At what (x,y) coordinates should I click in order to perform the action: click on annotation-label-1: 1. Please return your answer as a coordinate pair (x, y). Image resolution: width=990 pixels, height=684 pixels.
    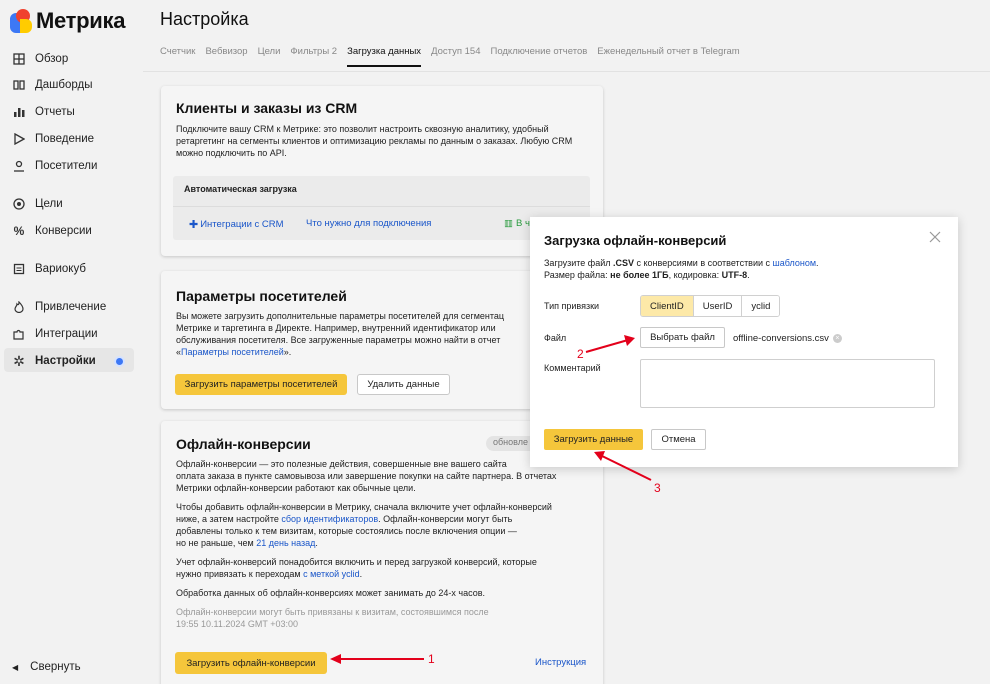
    Looking at the image, I should click on (431, 659).